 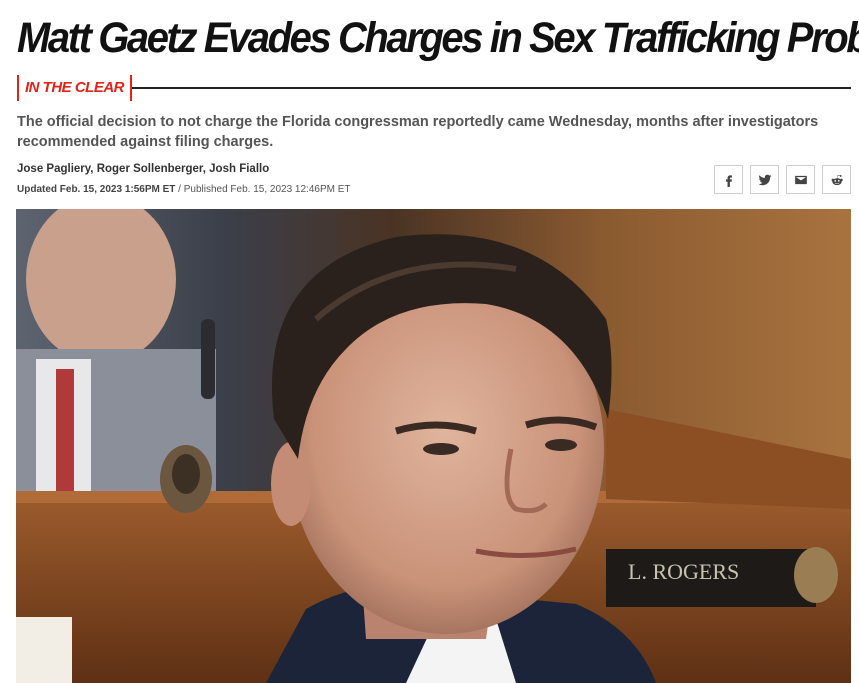 I want to click on email-icon, so click(x=800, y=179).